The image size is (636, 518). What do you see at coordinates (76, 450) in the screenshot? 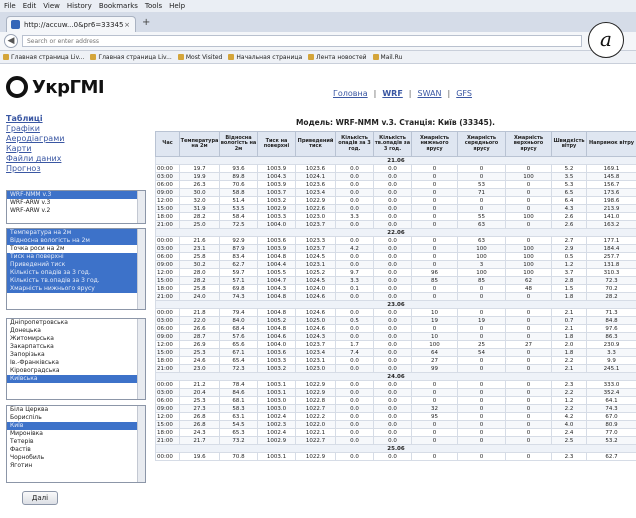
I see `list-option: Фастів` at bounding box center [76, 450].